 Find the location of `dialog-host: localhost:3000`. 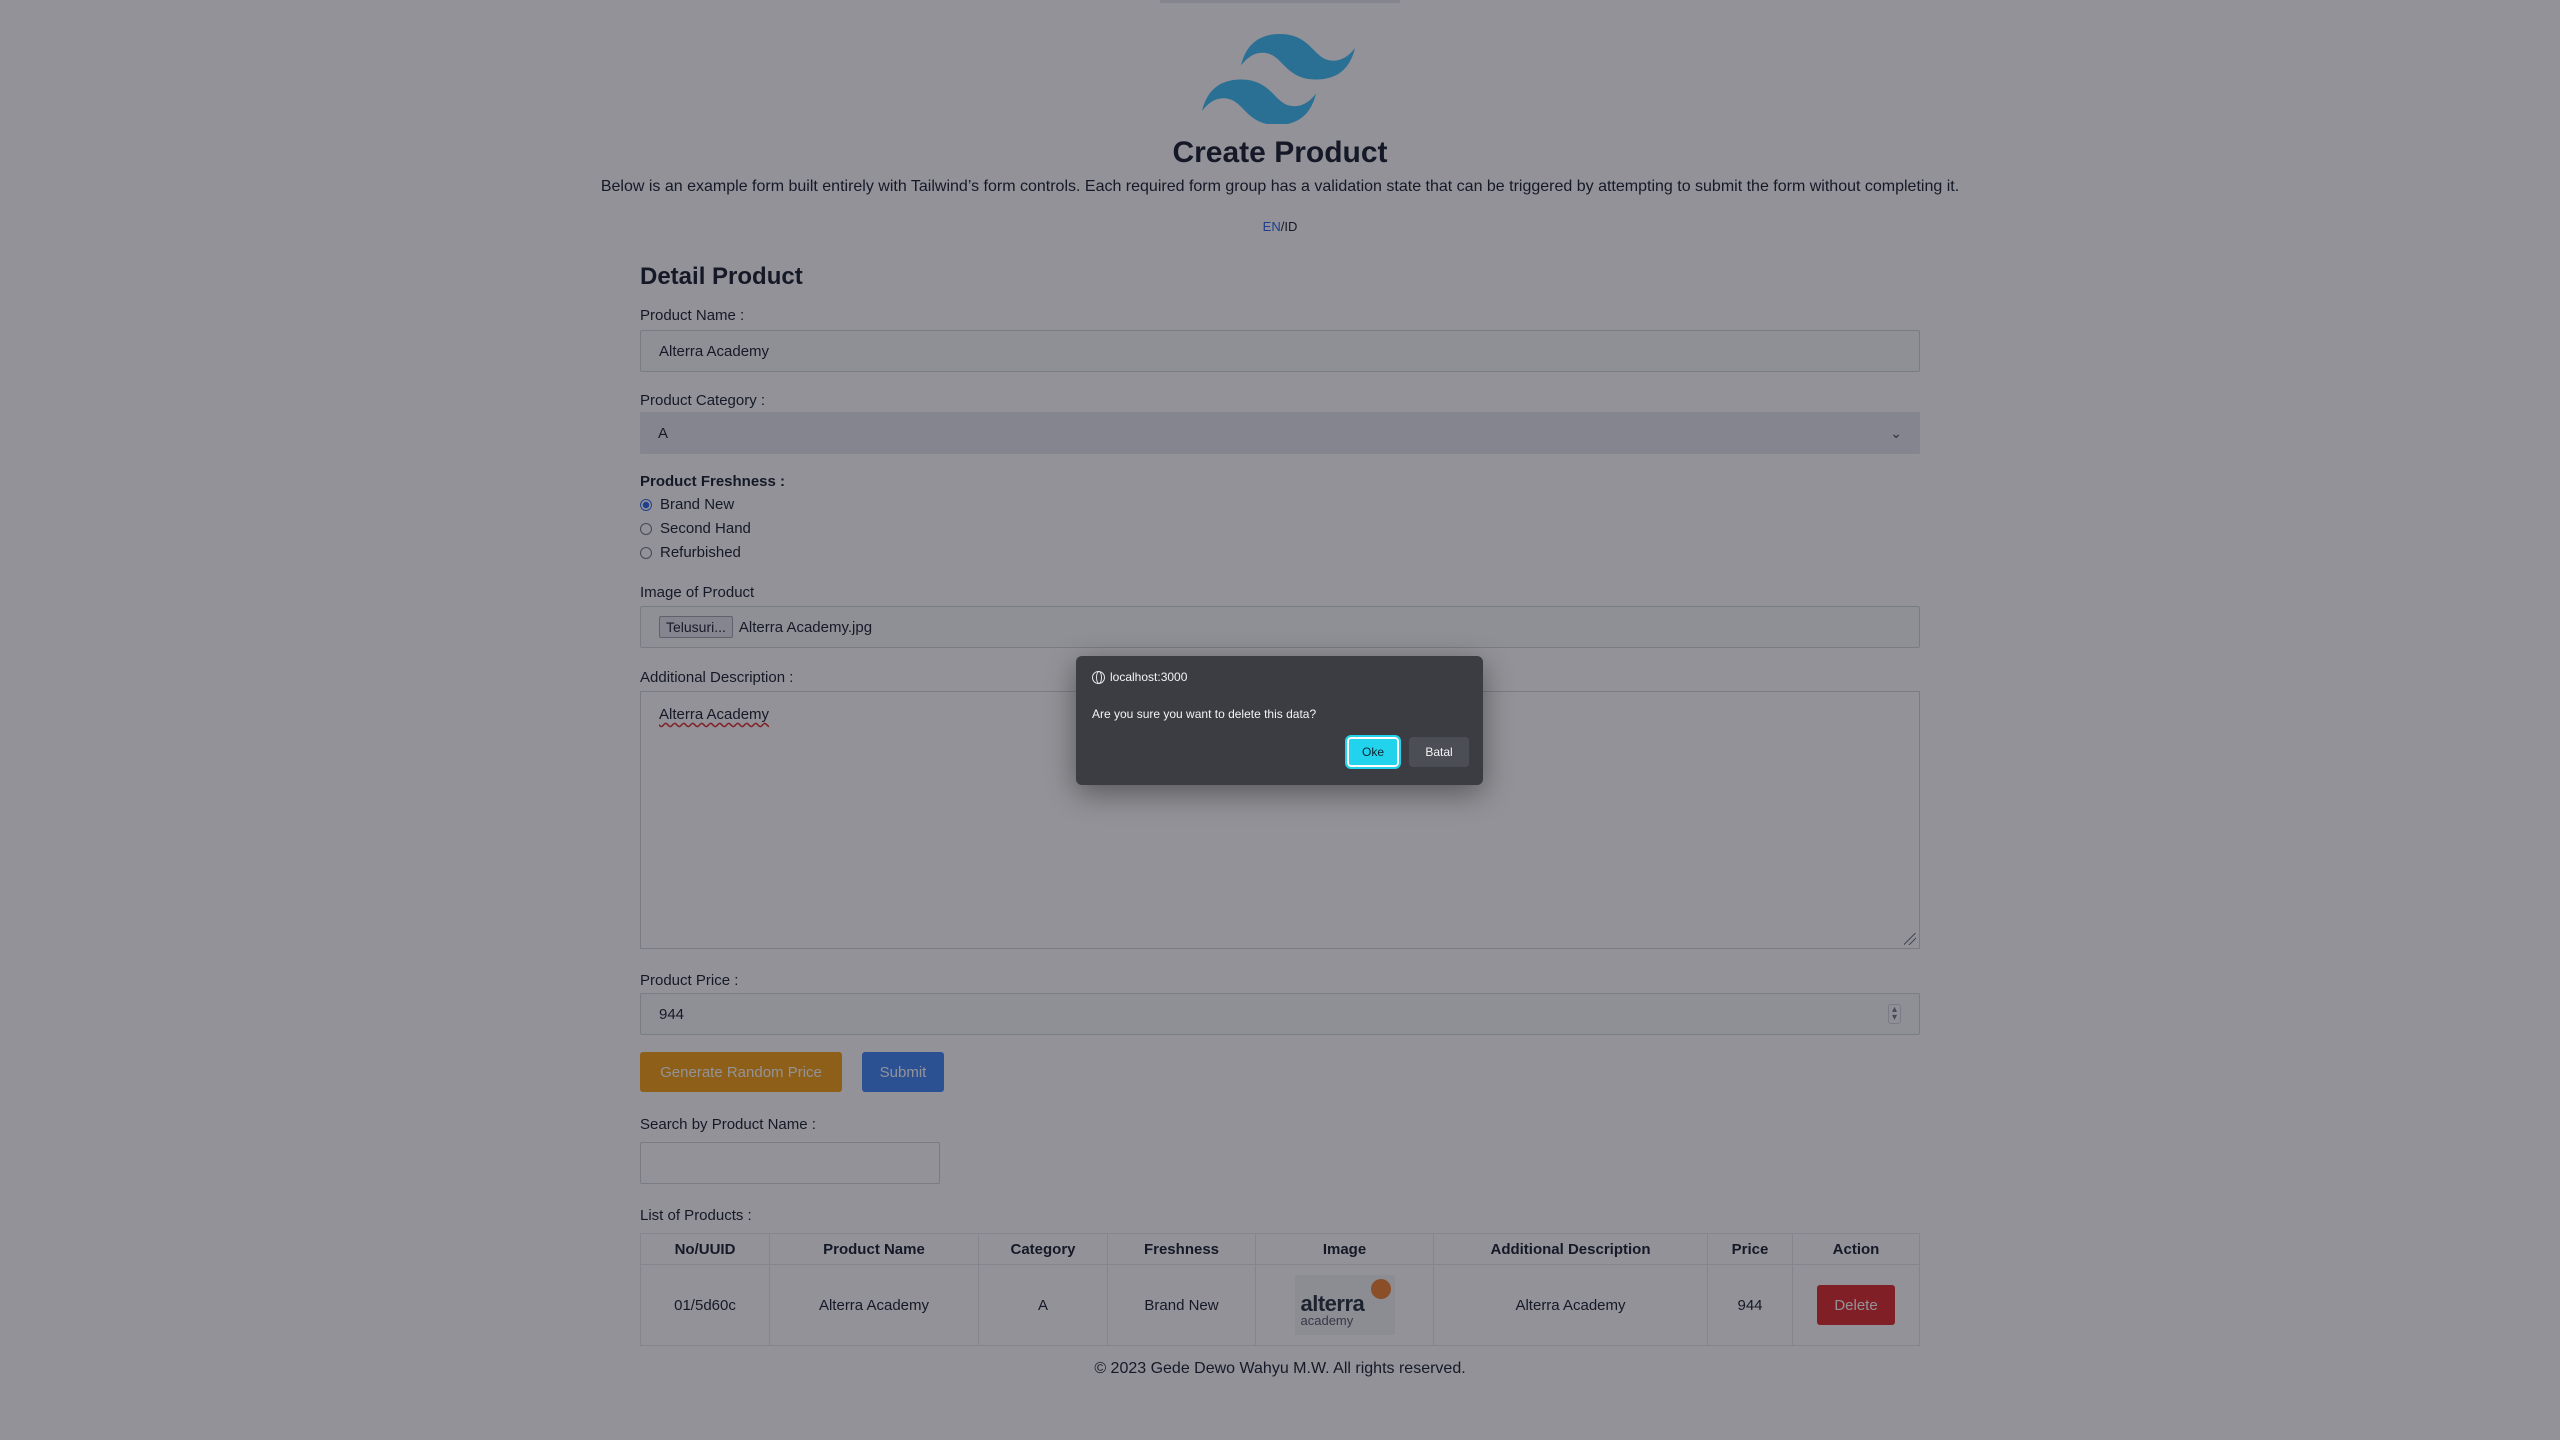

dialog-host: localhost:3000 is located at coordinates (1149, 677).